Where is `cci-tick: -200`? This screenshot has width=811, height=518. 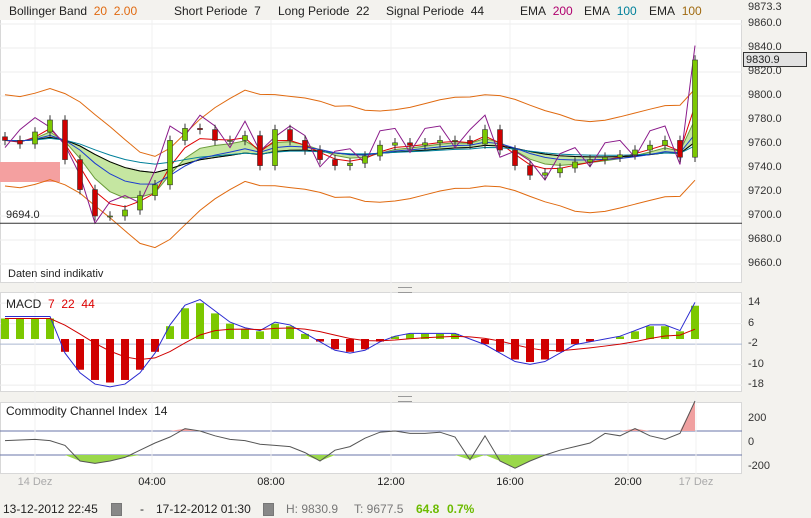 cci-tick: -200 is located at coordinates (759, 466).